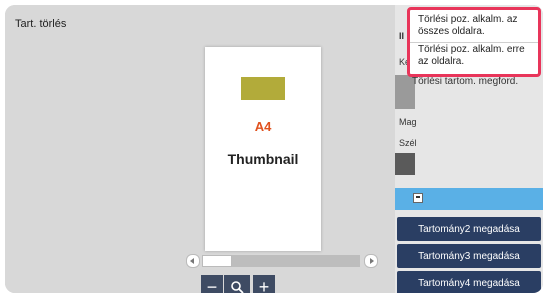 The height and width of the screenshot is (298, 548). What do you see at coordinates (263, 126) in the screenshot?
I see `page-size-label: A4` at bounding box center [263, 126].